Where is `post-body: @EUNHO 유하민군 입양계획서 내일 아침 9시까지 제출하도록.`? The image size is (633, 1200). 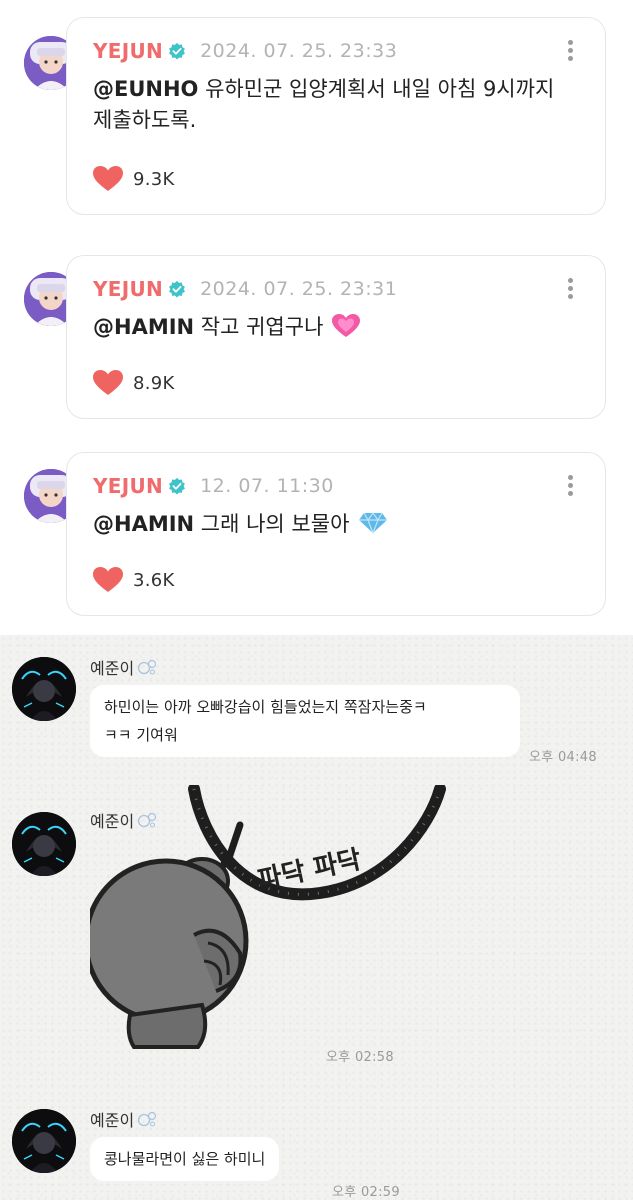 post-body: @EUNHO 유하민군 입양계획서 내일 아침 9시까지 제출하도록. is located at coordinates (333, 105).